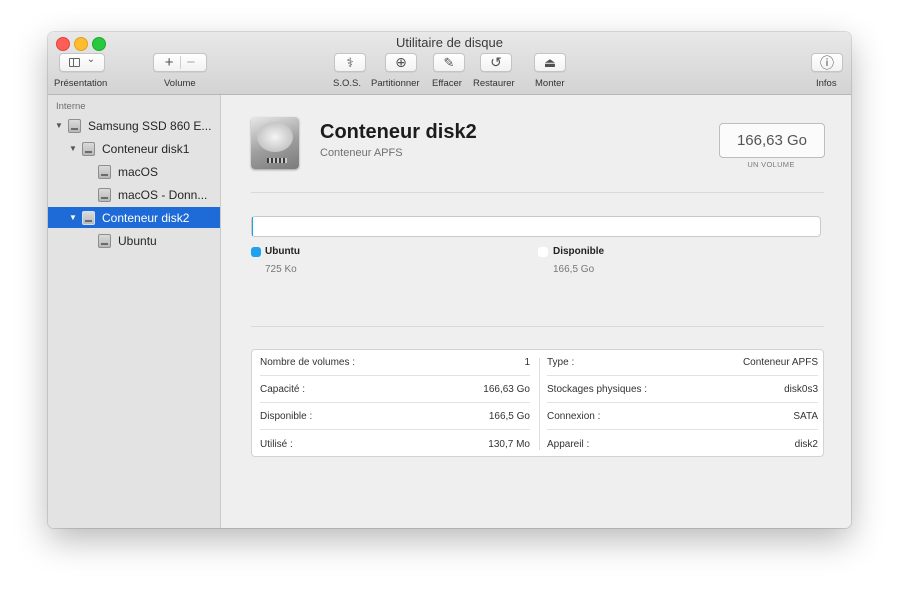  I want to click on segment-divider, so click(180, 62).